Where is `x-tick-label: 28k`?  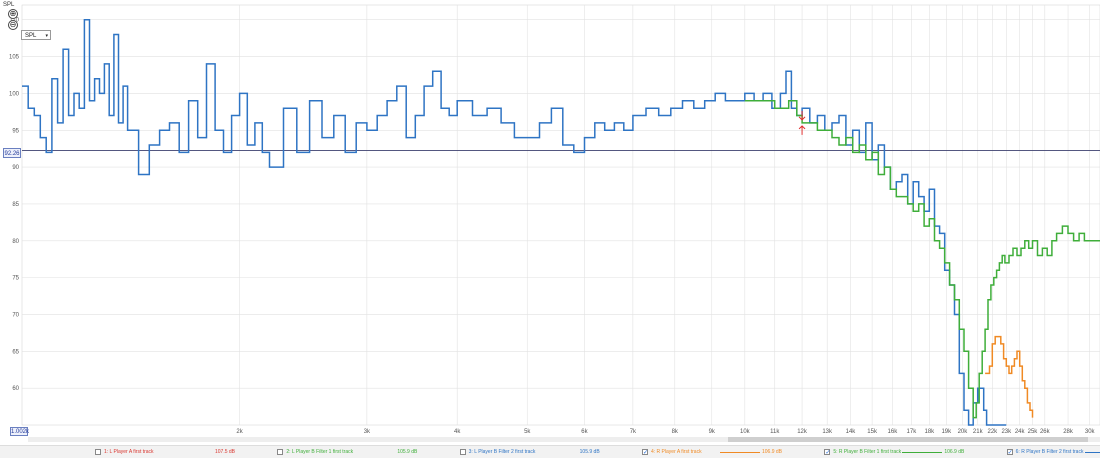
x-tick-label: 28k is located at coordinates (1068, 432).